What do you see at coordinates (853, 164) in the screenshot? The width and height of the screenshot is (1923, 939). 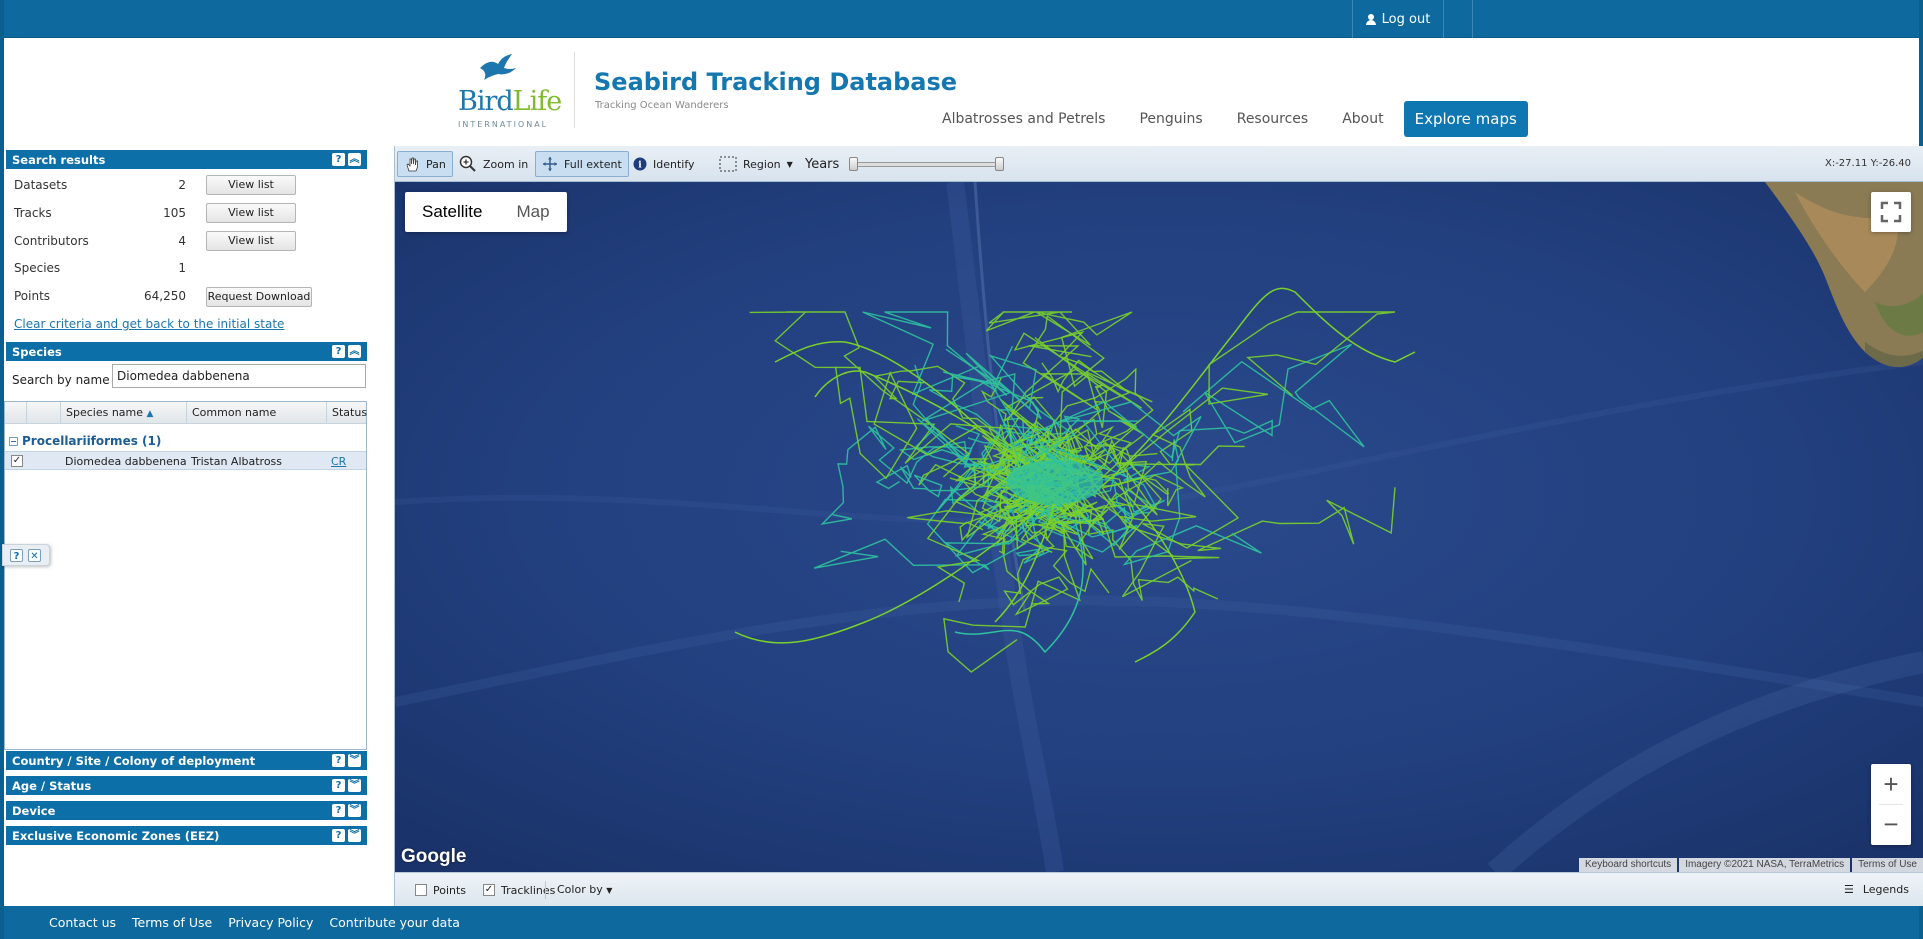 I see `years-slider-start-handle` at bounding box center [853, 164].